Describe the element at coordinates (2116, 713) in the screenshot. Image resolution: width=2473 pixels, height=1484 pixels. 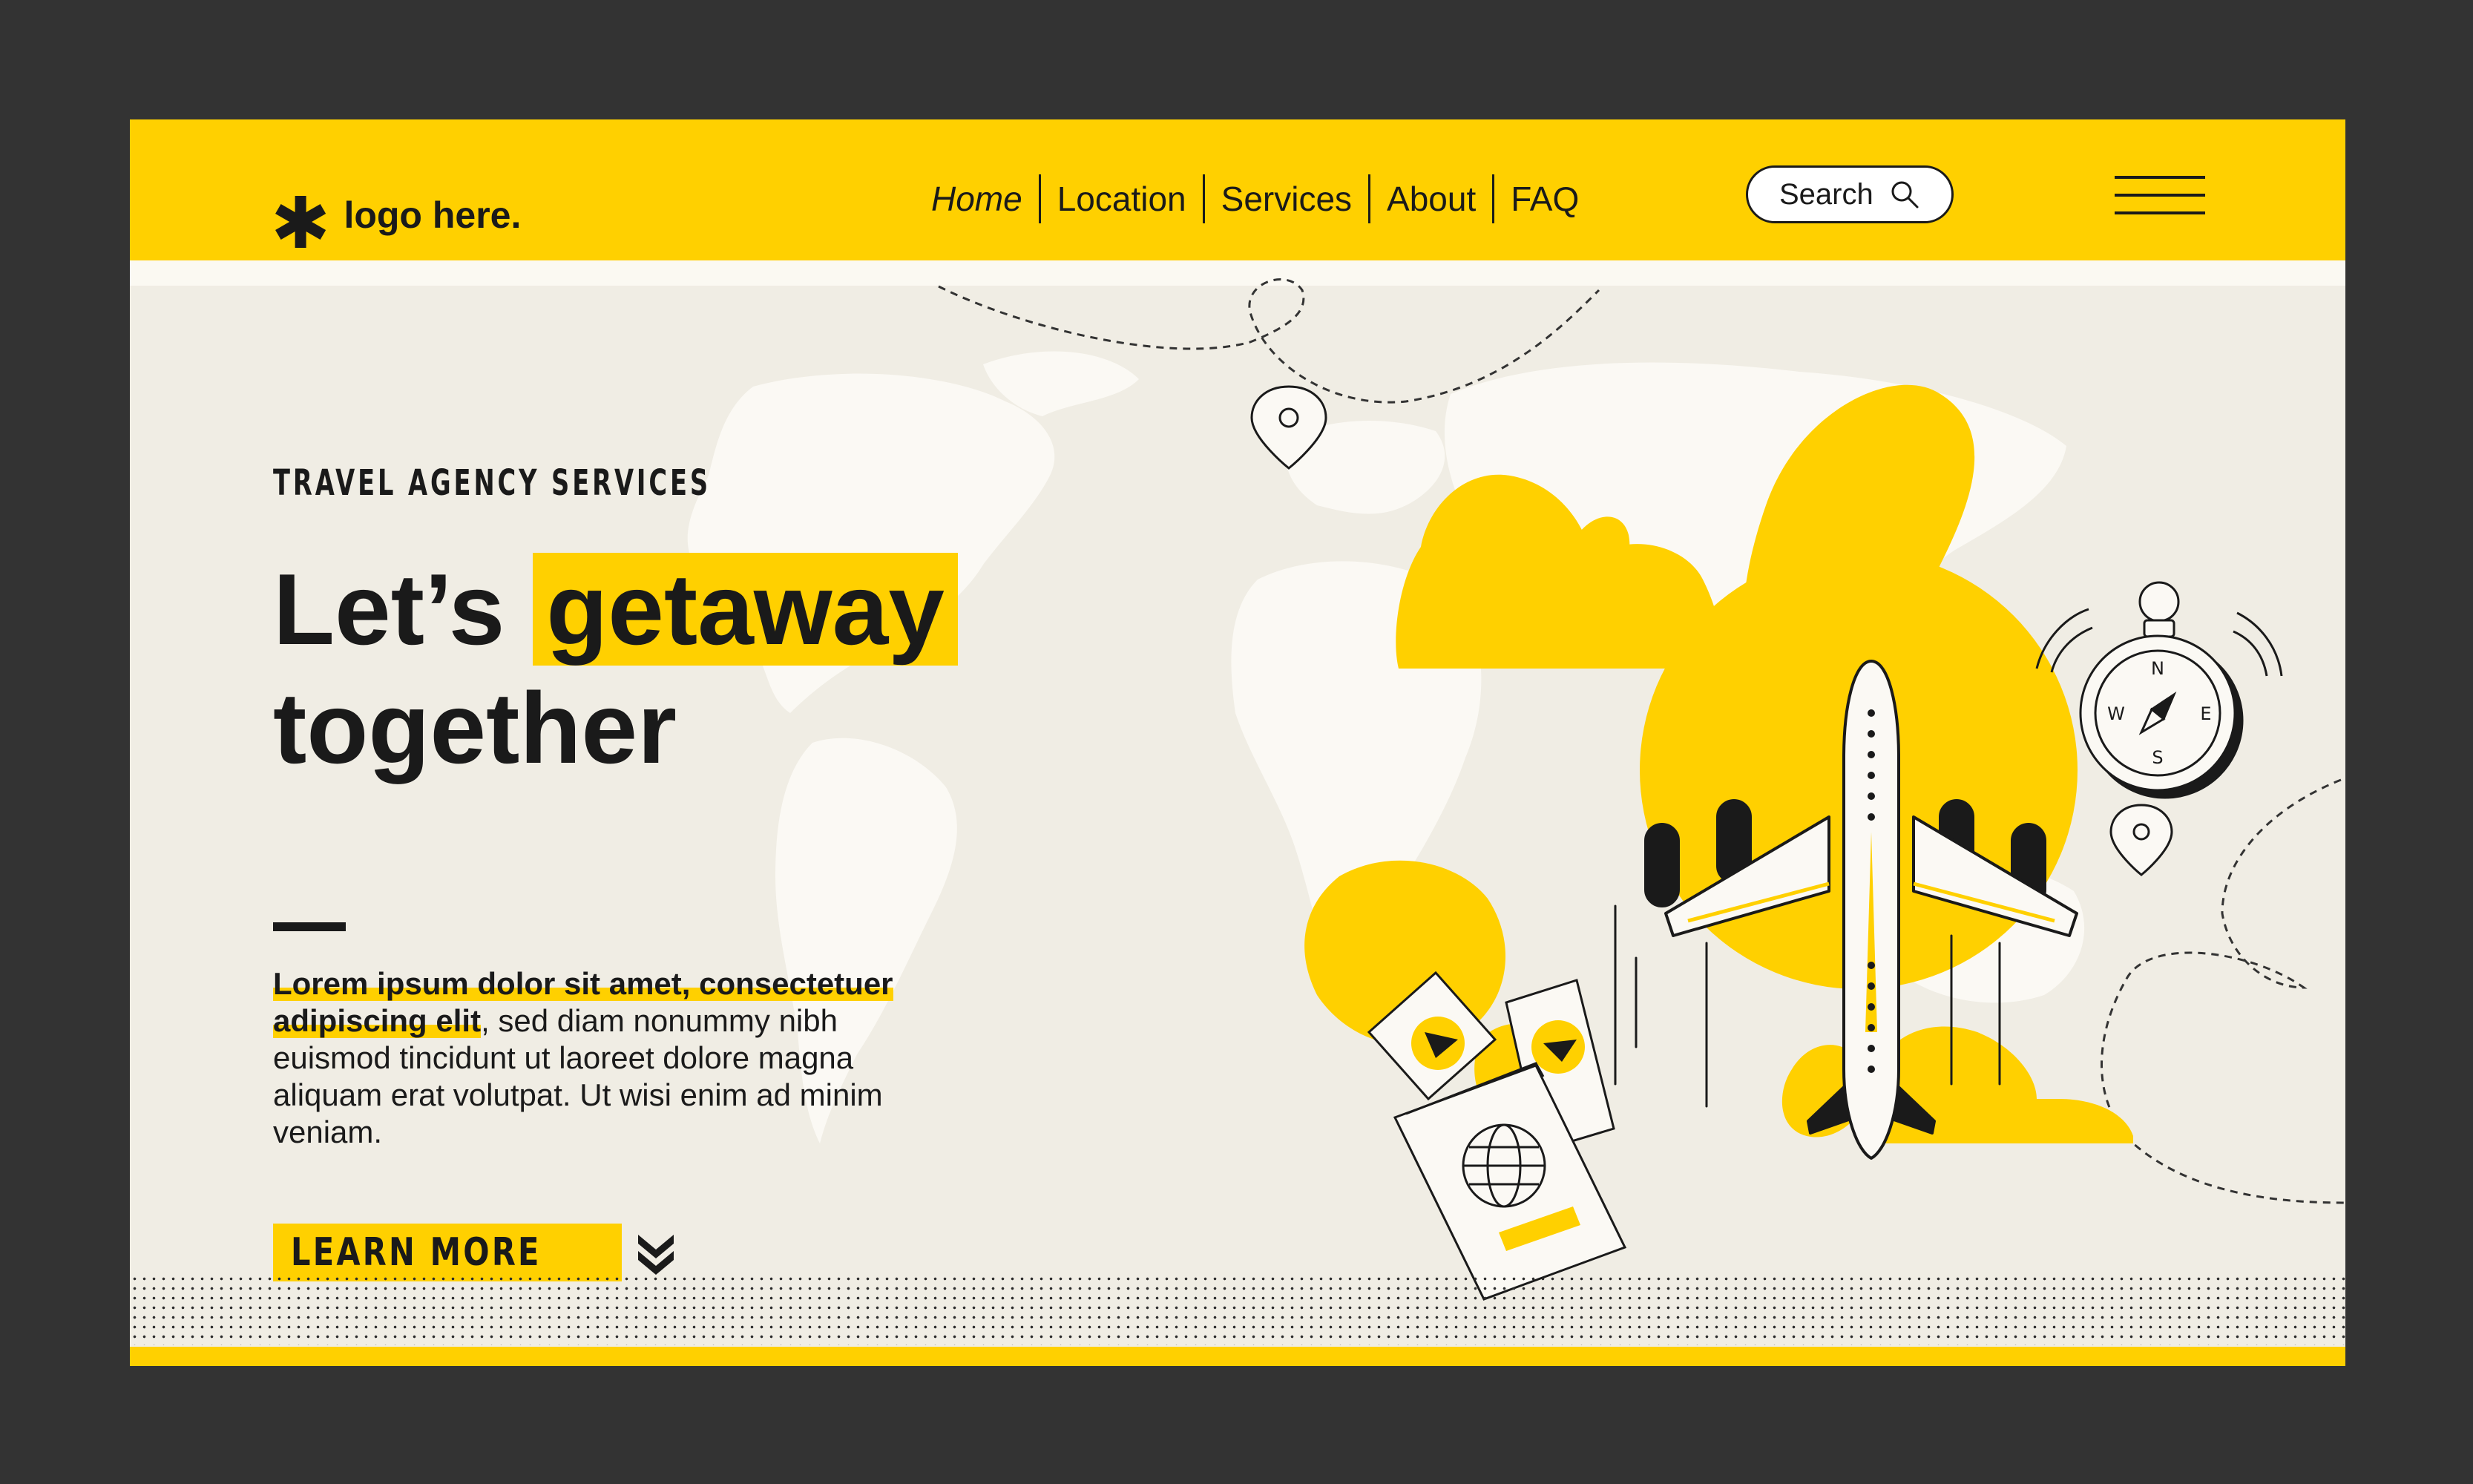
I see `compass-west-label: W` at that location.